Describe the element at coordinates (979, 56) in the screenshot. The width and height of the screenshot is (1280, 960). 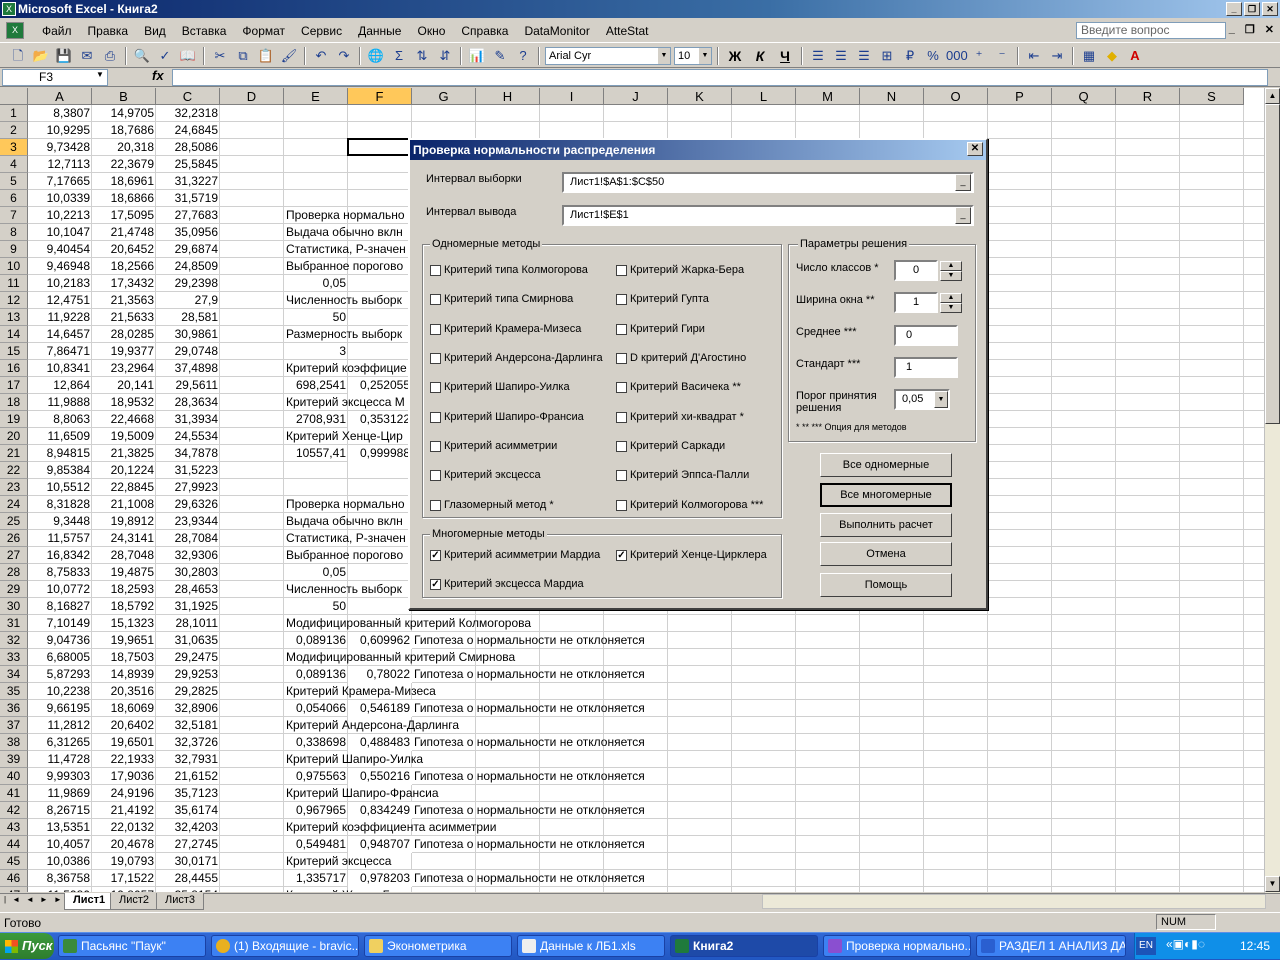
I see `increase-decimal-icon: ⁺` at that location.